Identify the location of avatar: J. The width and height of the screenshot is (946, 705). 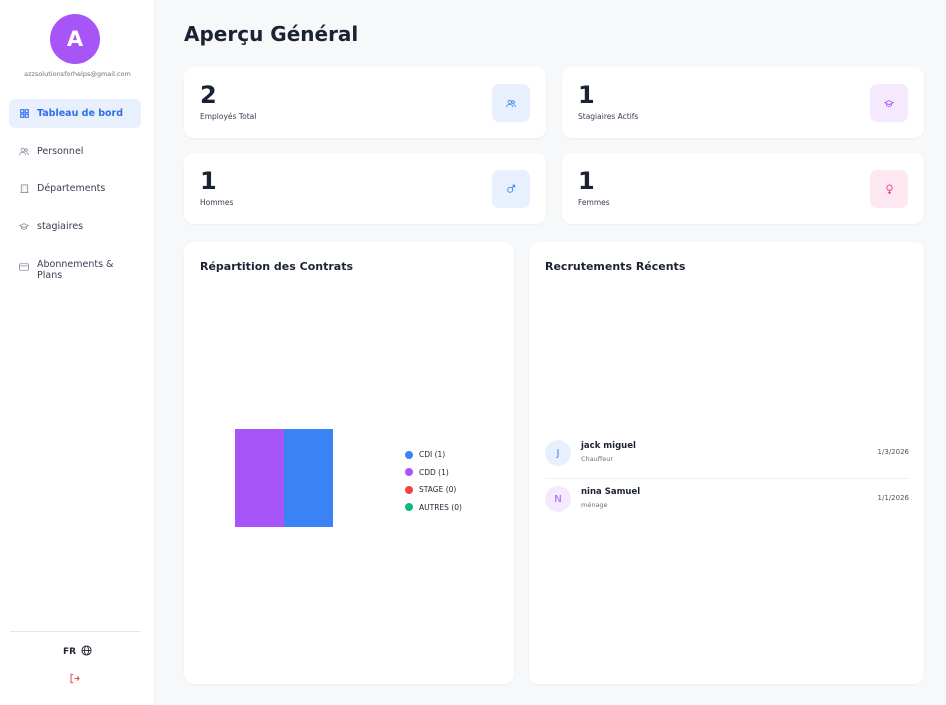
(558, 453).